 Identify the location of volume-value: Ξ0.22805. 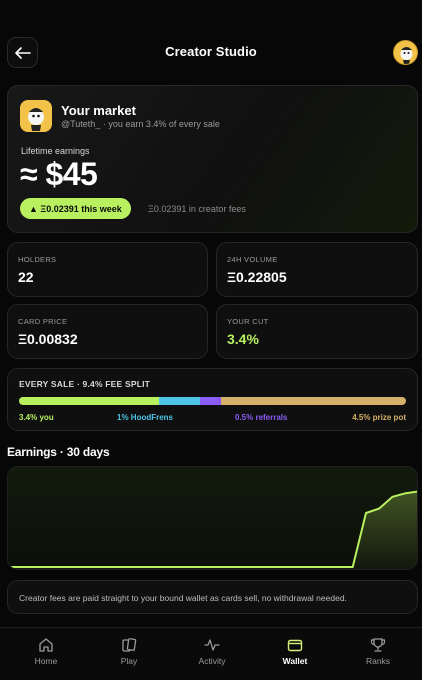
(257, 277).